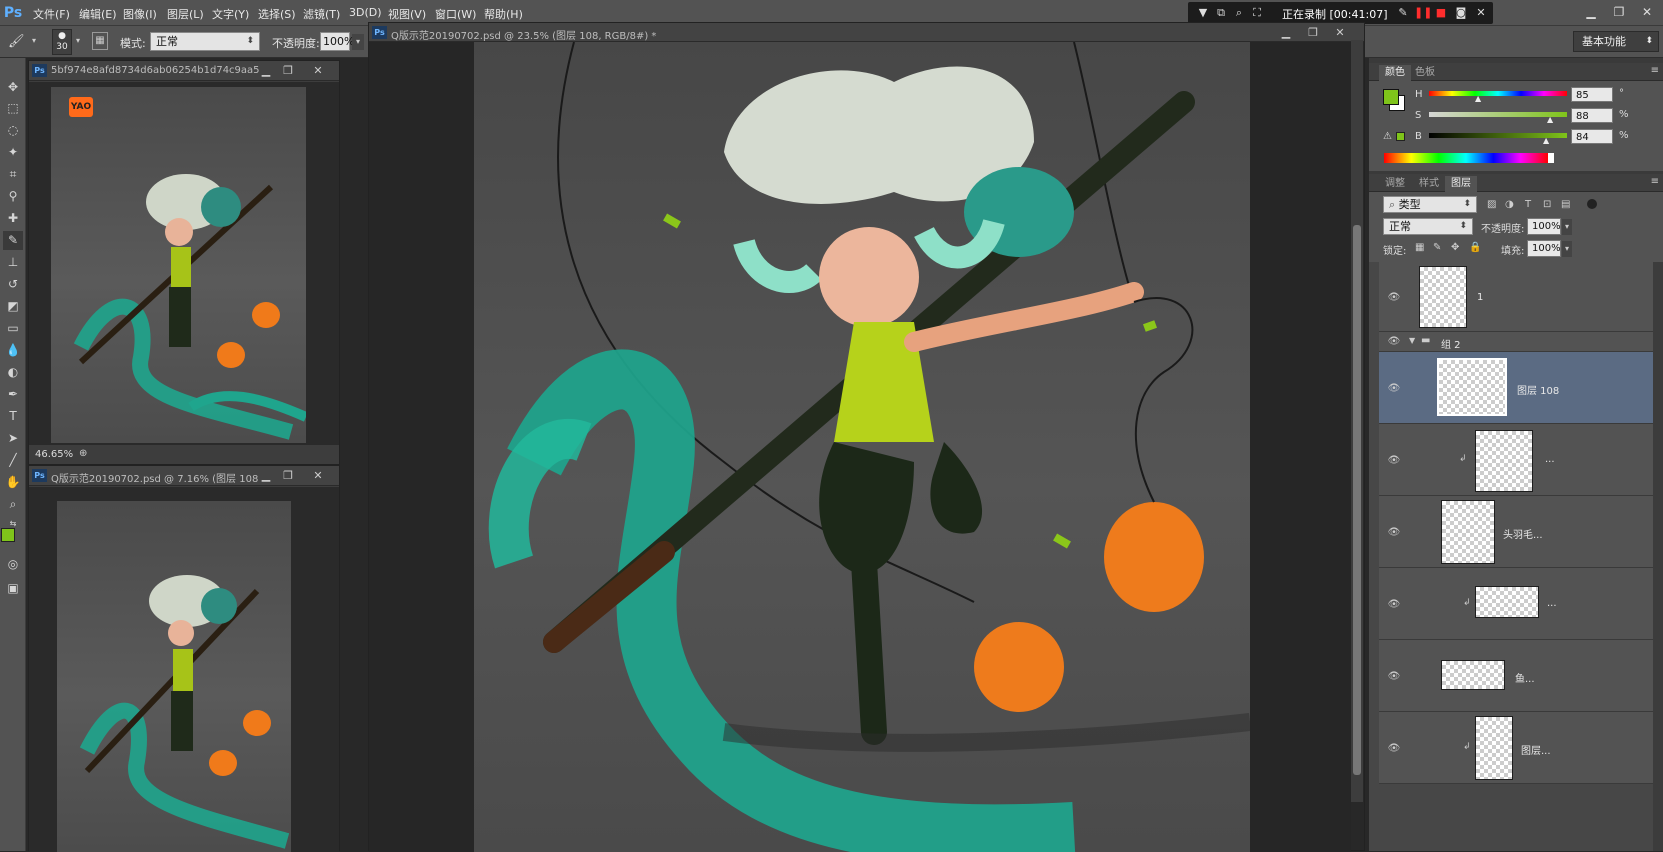 Image resolution: width=1663 pixels, height=852 pixels. I want to click on brush-size-picker: ● 30, so click(62, 42).